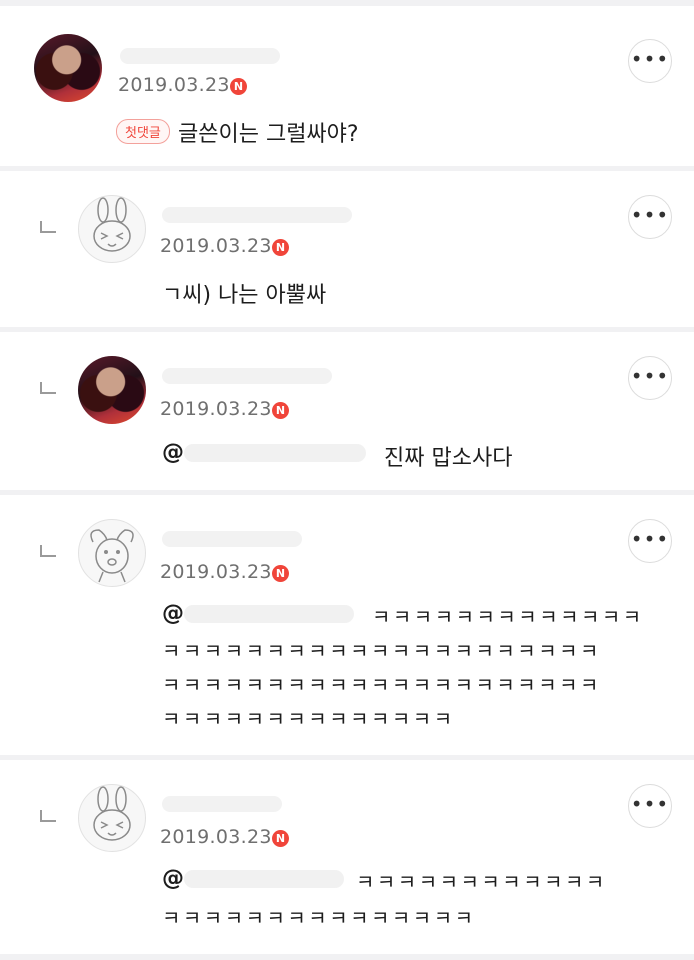  What do you see at coordinates (143, 131) in the screenshot?
I see `first-comment-badge: 첫댓글` at bounding box center [143, 131].